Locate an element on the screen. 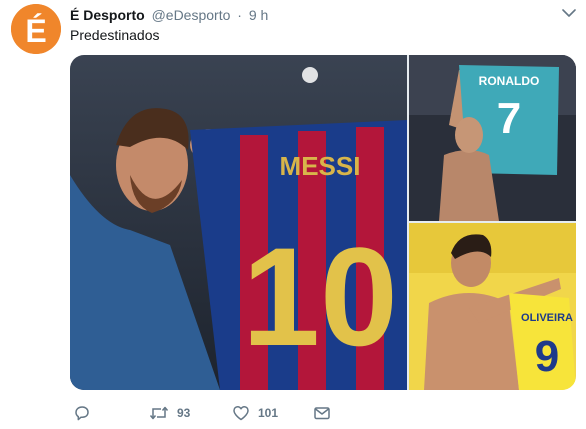  avatar: É is located at coordinates (36, 29).